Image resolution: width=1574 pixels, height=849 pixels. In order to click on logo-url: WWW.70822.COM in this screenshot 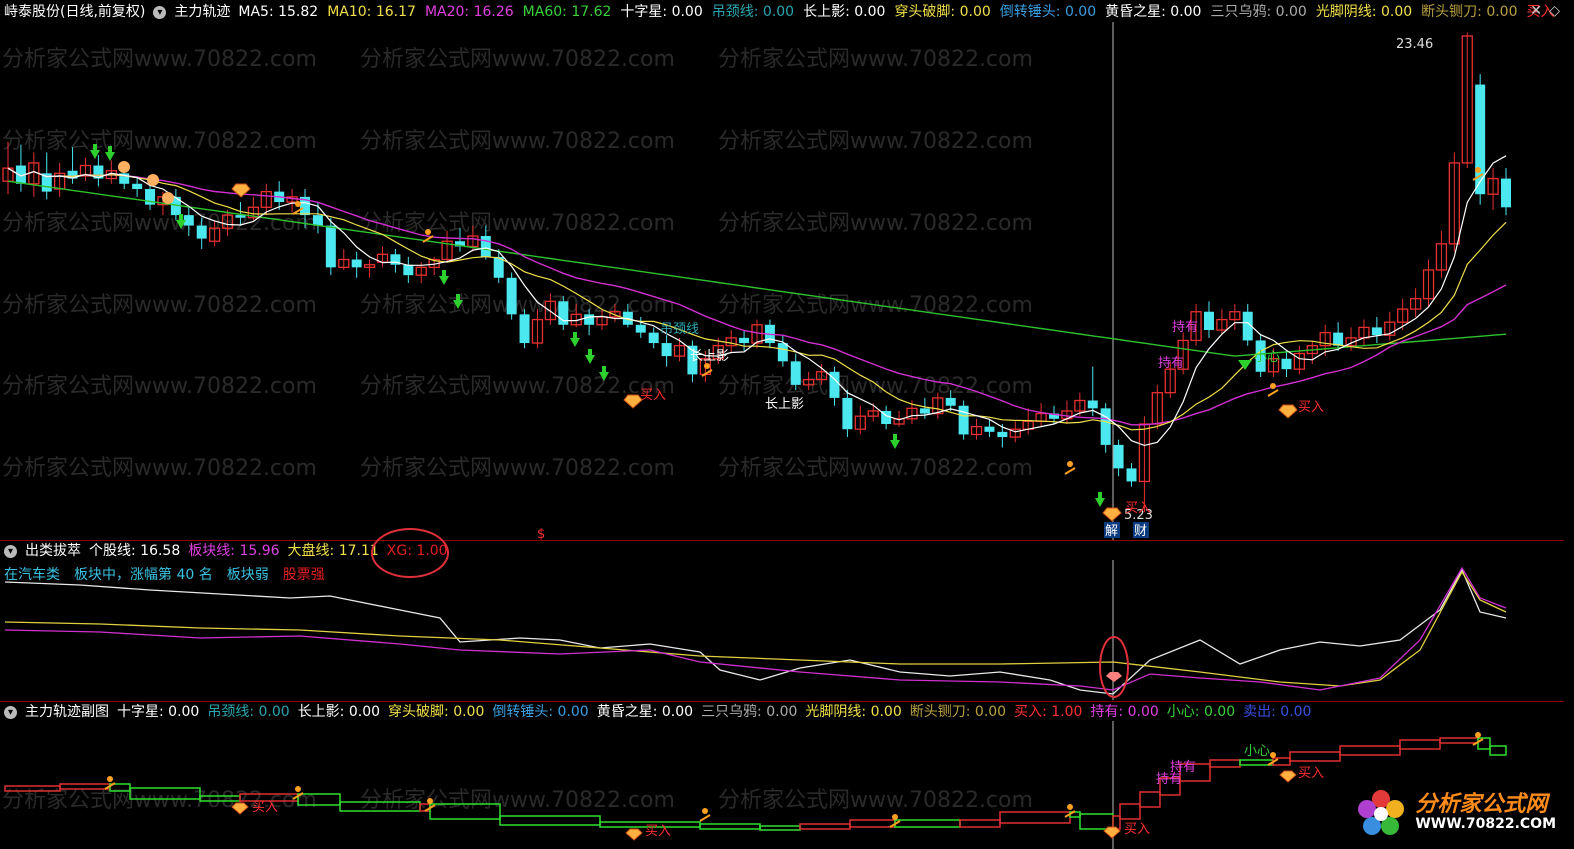, I will do `click(1485, 824)`.